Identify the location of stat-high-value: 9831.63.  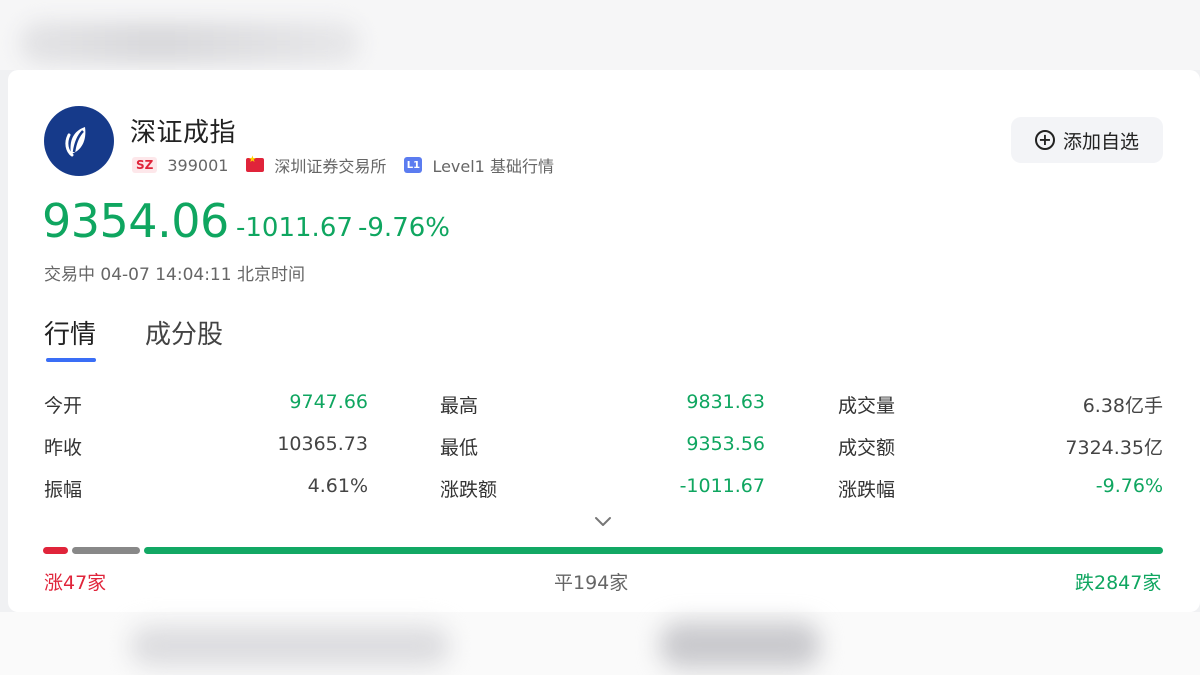
(725, 402).